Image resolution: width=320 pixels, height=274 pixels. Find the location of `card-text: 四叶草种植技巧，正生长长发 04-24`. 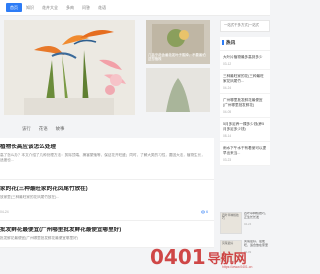

card-text: 四叶草种植技巧，正生长长发 04-24 is located at coordinates (257, 223).